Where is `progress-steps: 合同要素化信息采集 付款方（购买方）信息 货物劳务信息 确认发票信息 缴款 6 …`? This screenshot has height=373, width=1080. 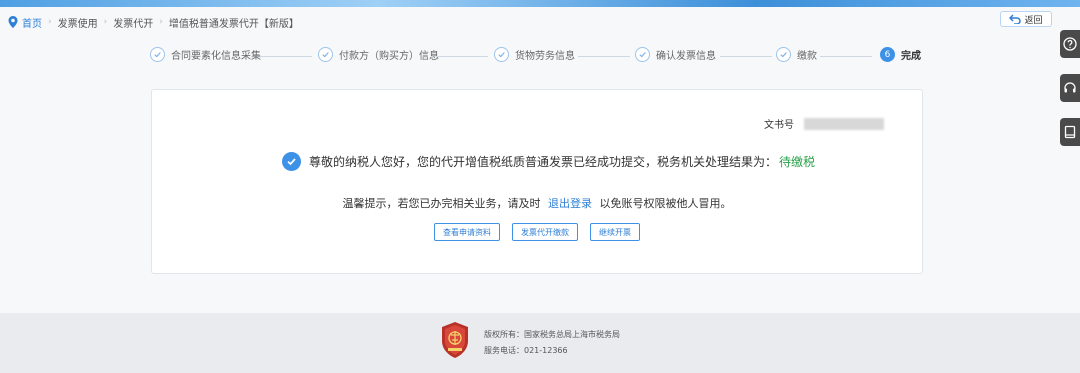 progress-steps: 合同要素化信息采集 付款方（购买方）信息 货物劳务信息 确认发票信息 缴款 6 … is located at coordinates (537, 57).